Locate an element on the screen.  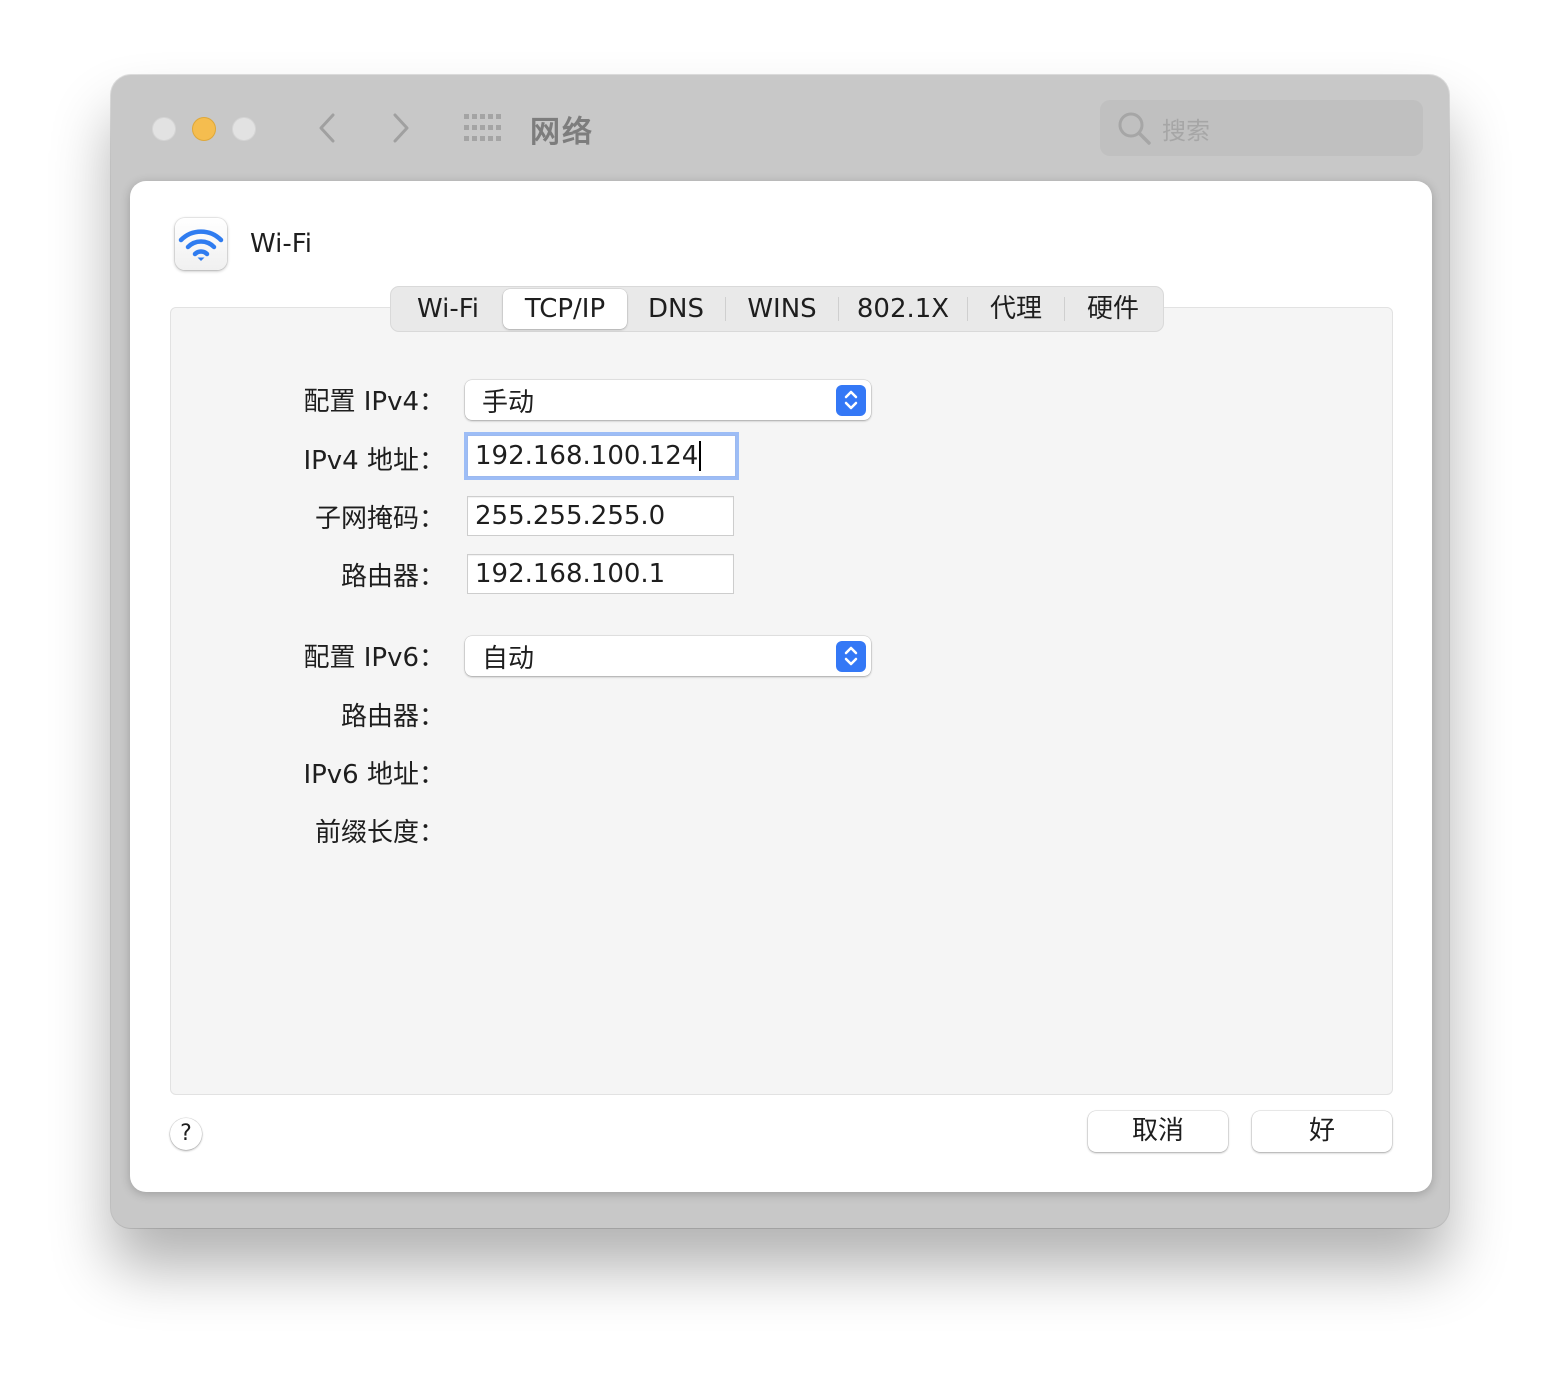
tab-dns: DNS is located at coordinates (676, 309).